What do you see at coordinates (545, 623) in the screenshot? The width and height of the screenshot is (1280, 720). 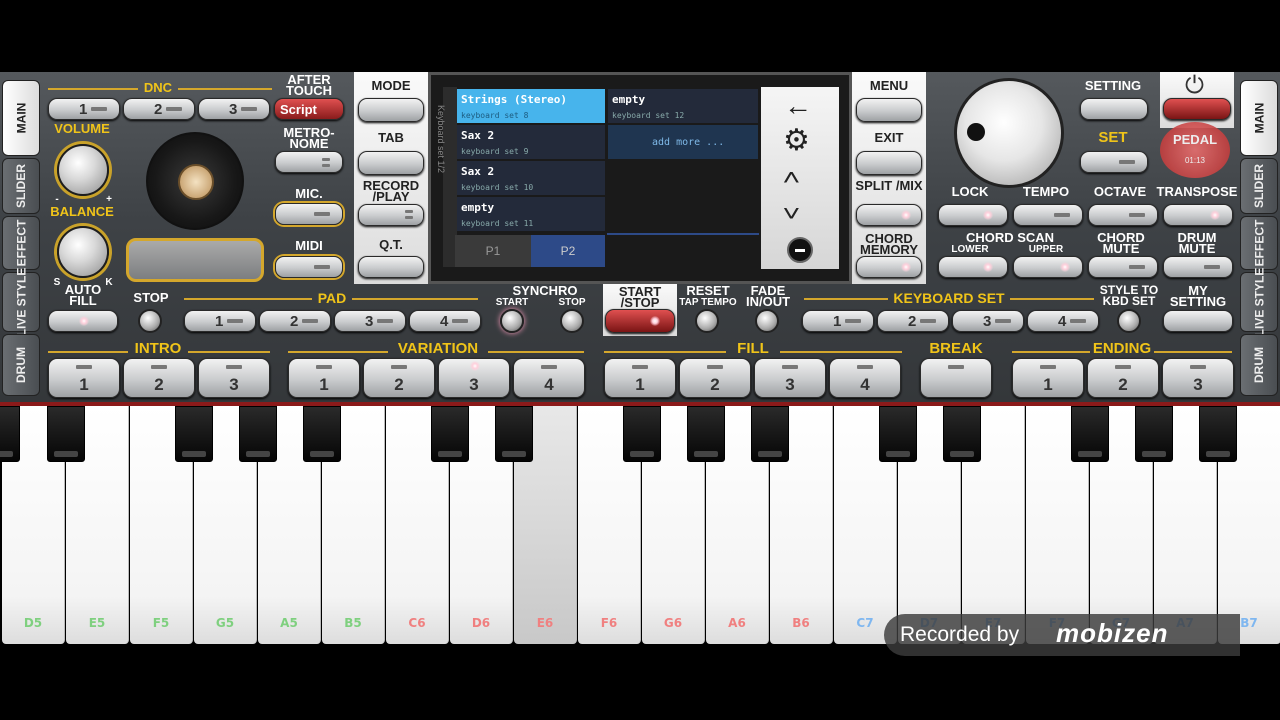 I see `key-note-label: E6` at bounding box center [545, 623].